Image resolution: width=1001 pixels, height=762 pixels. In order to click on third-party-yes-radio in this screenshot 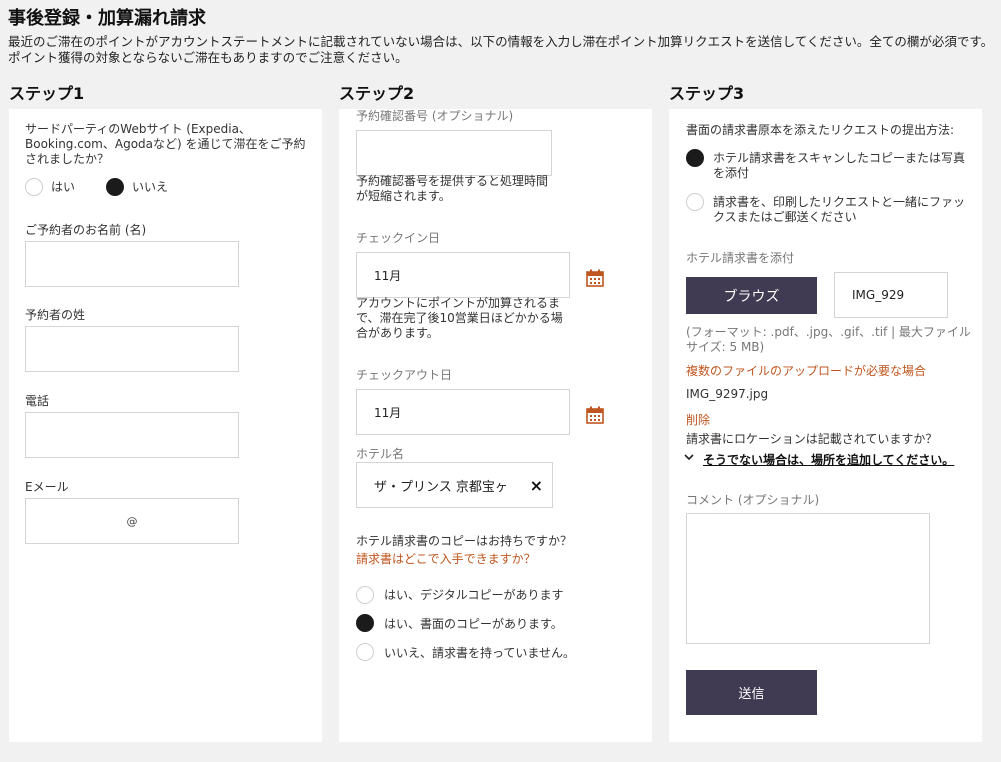, I will do `click(34, 187)`.